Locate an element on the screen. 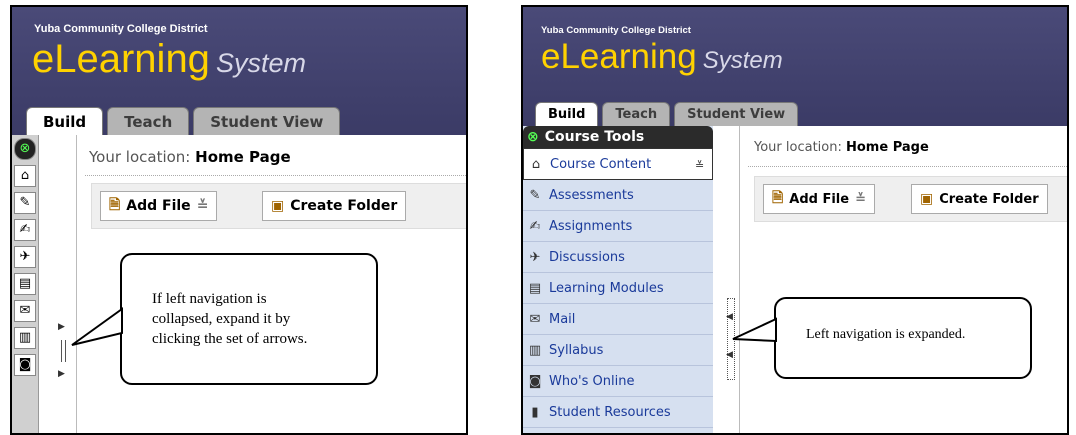 This screenshot has height=435, width=1076. nav-item-assessments: ✎ Assessments is located at coordinates (618, 195).